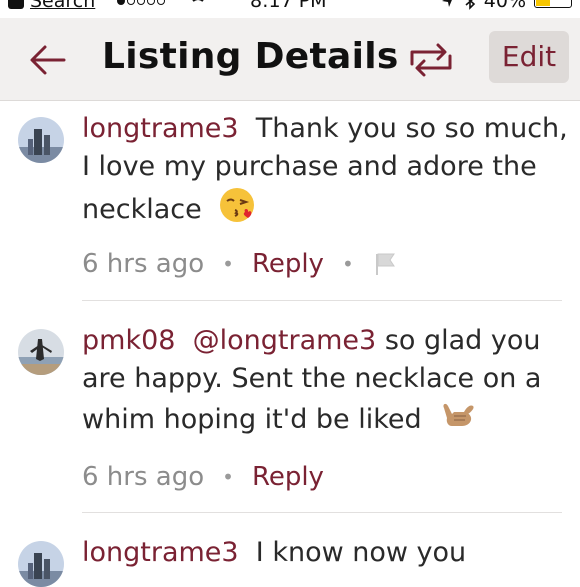 The image size is (580, 587). What do you see at coordinates (198, 1) in the screenshot?
I see `wifi-icon` at bounding box center [198, 1].